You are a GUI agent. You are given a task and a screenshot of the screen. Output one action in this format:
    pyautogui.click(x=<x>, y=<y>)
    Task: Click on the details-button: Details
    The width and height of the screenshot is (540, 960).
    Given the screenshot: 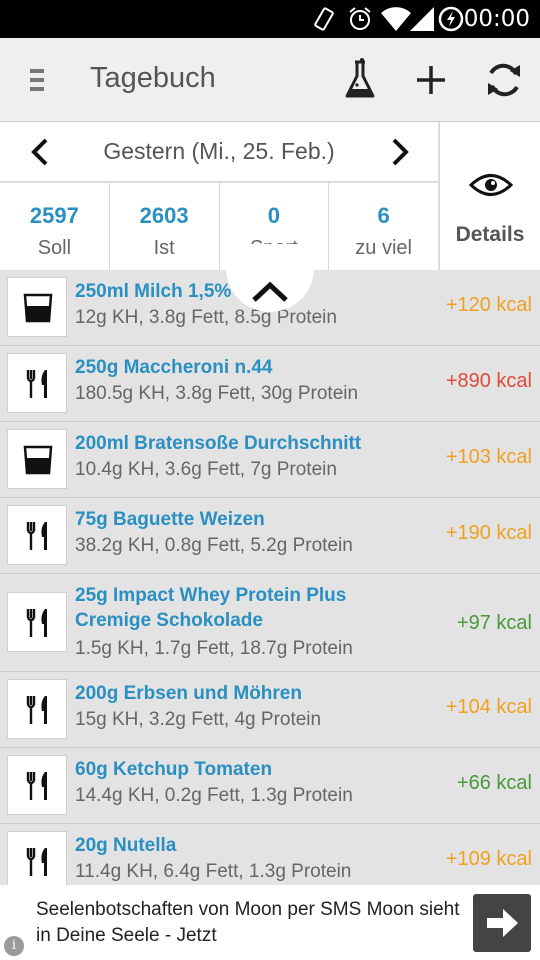 What is the action you would take?
    pyautogui.click(x=489, y=196)
    